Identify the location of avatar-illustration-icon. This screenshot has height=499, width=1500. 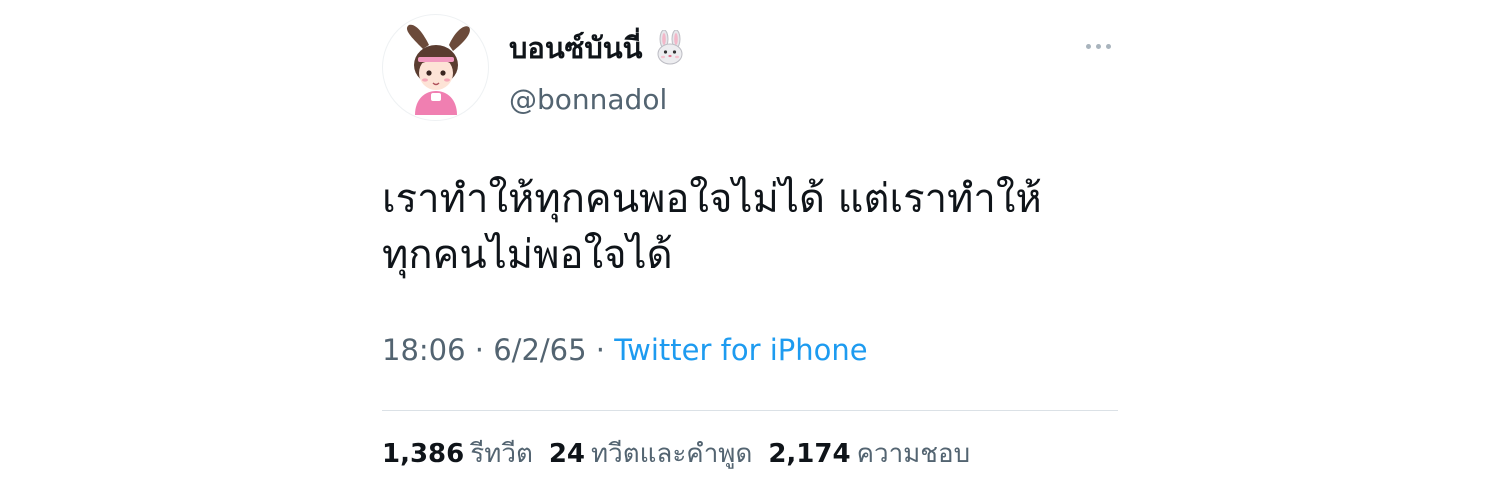
(438, 69).